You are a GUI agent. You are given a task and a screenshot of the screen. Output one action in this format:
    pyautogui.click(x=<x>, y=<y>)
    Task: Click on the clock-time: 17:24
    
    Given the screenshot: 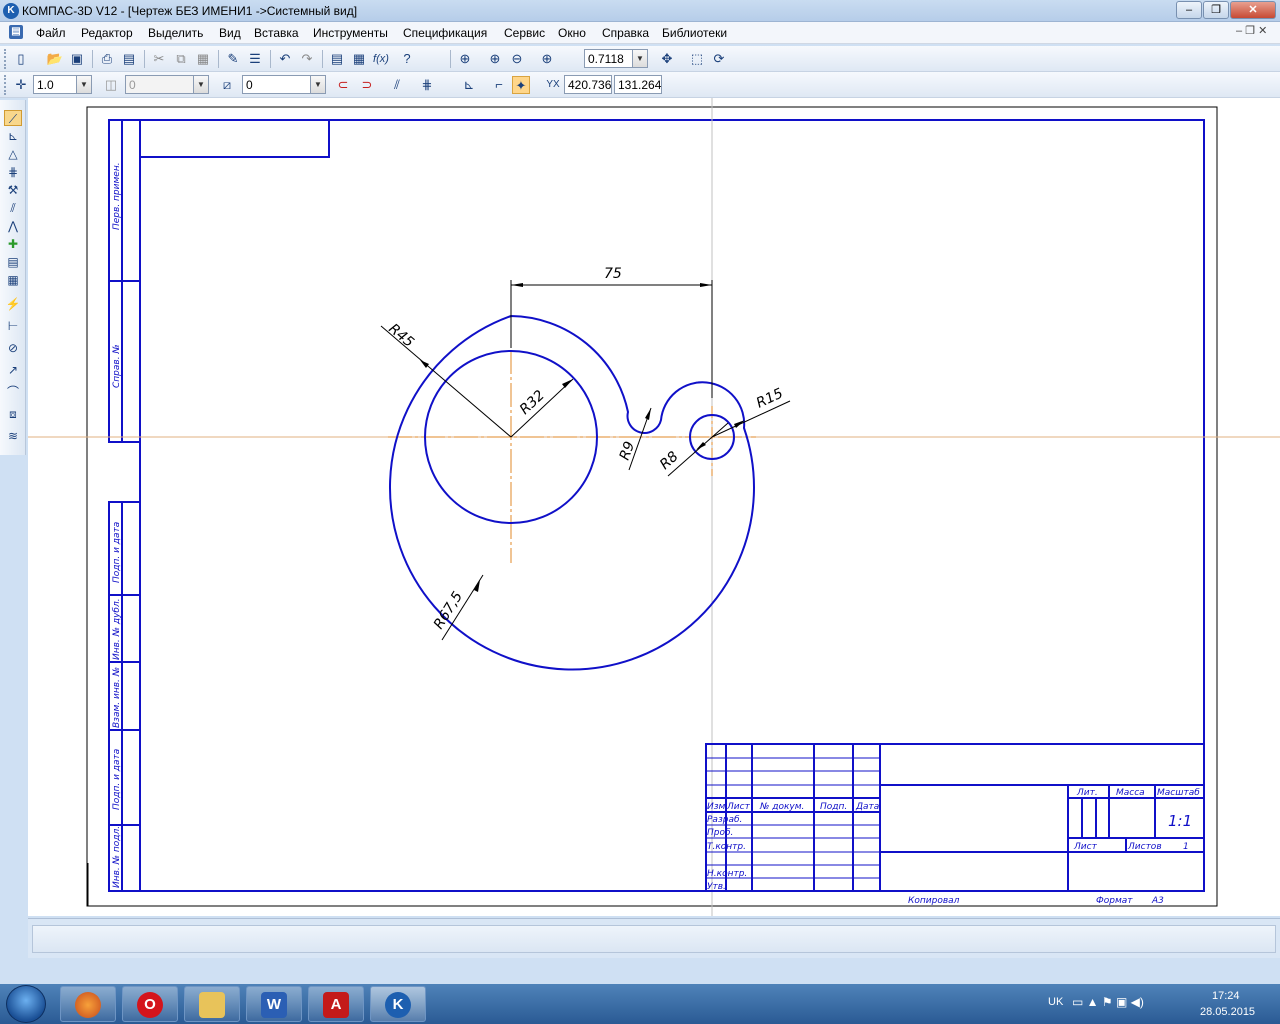 What is the action you would take?
    pyautogui.click(x=1226, y=996)
    